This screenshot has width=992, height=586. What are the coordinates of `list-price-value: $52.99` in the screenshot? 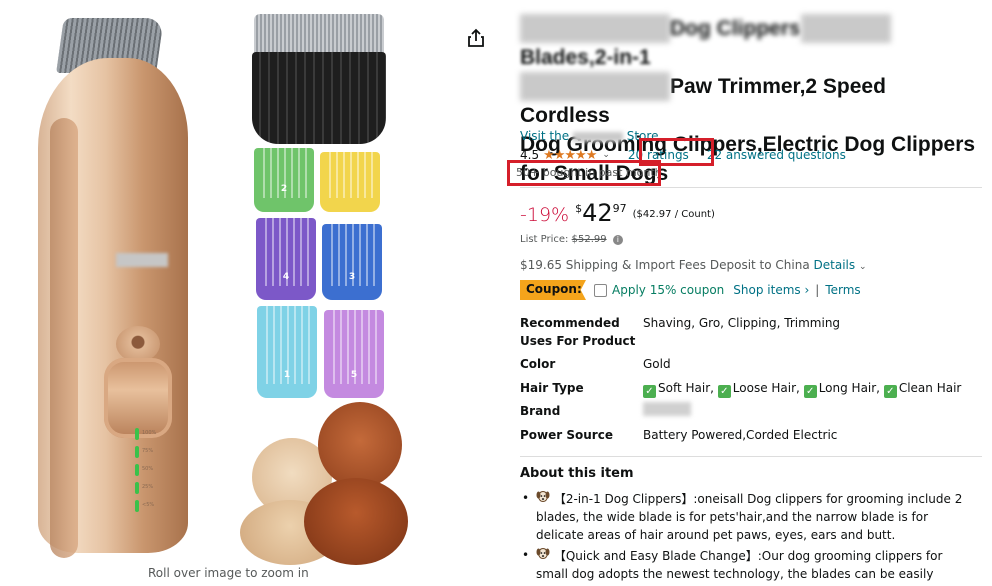 It's located at (589, 239).